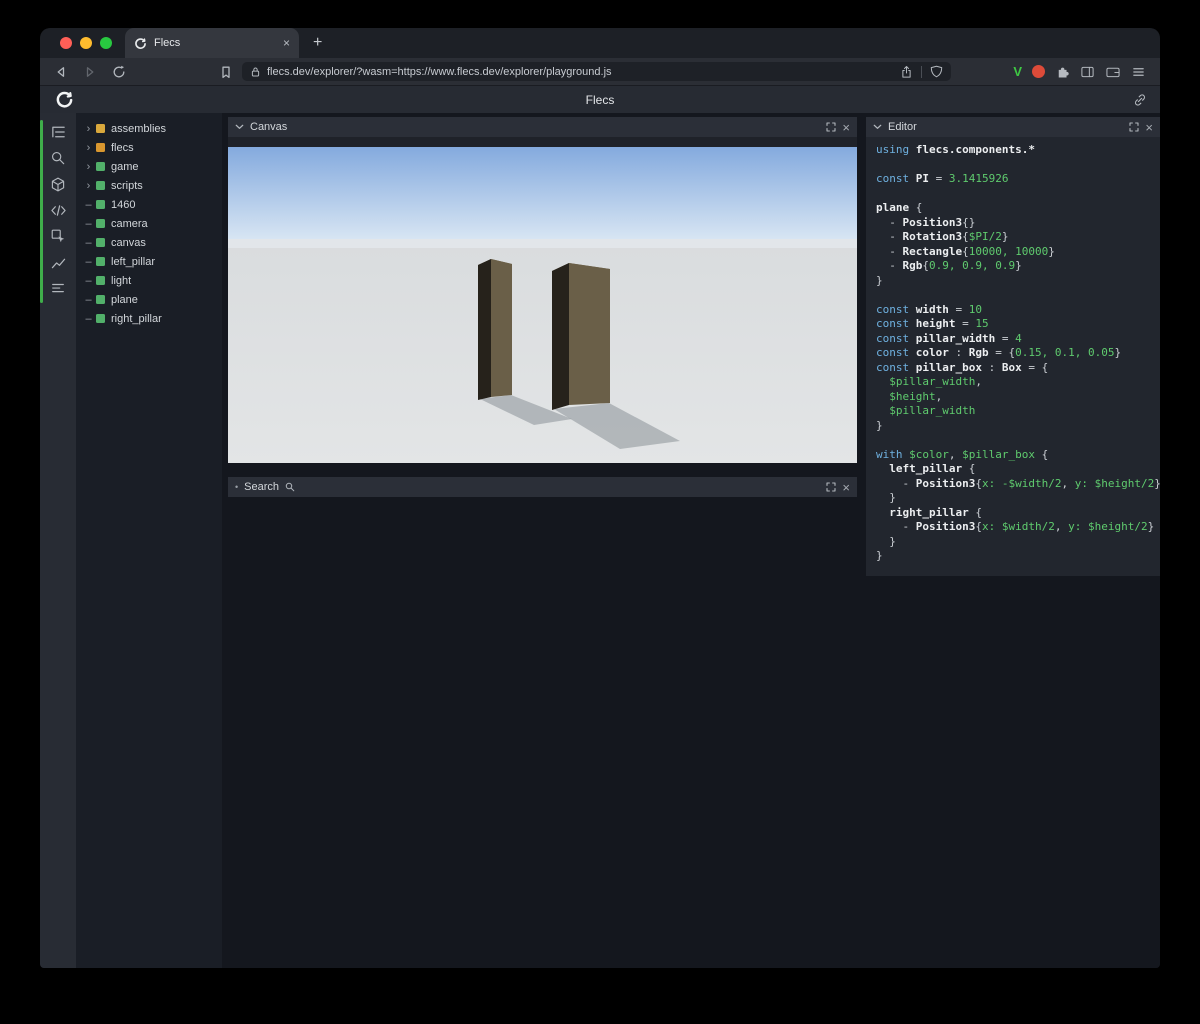 The height and width of the screenshot is (1024, 1200). What do you see at coordinates (149, 185) in the screenshot?
I see `tree-item-scripts: › scripts` at bounding box center [149, 185].